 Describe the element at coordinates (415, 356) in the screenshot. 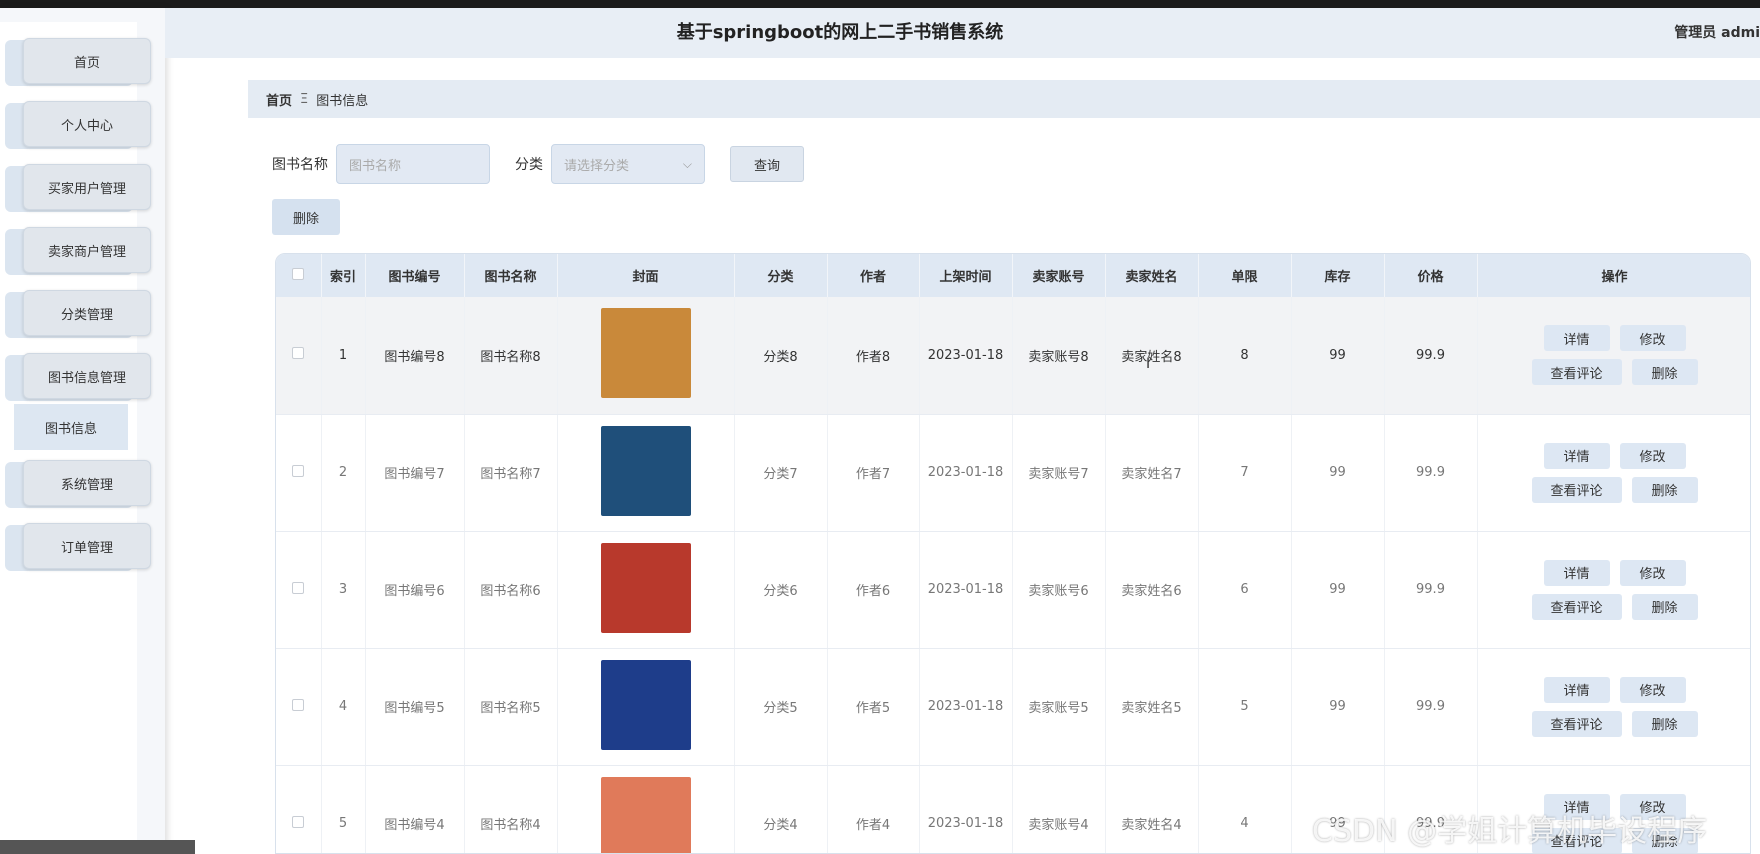

I see `cell-book-no: 图书编号8` at that location.